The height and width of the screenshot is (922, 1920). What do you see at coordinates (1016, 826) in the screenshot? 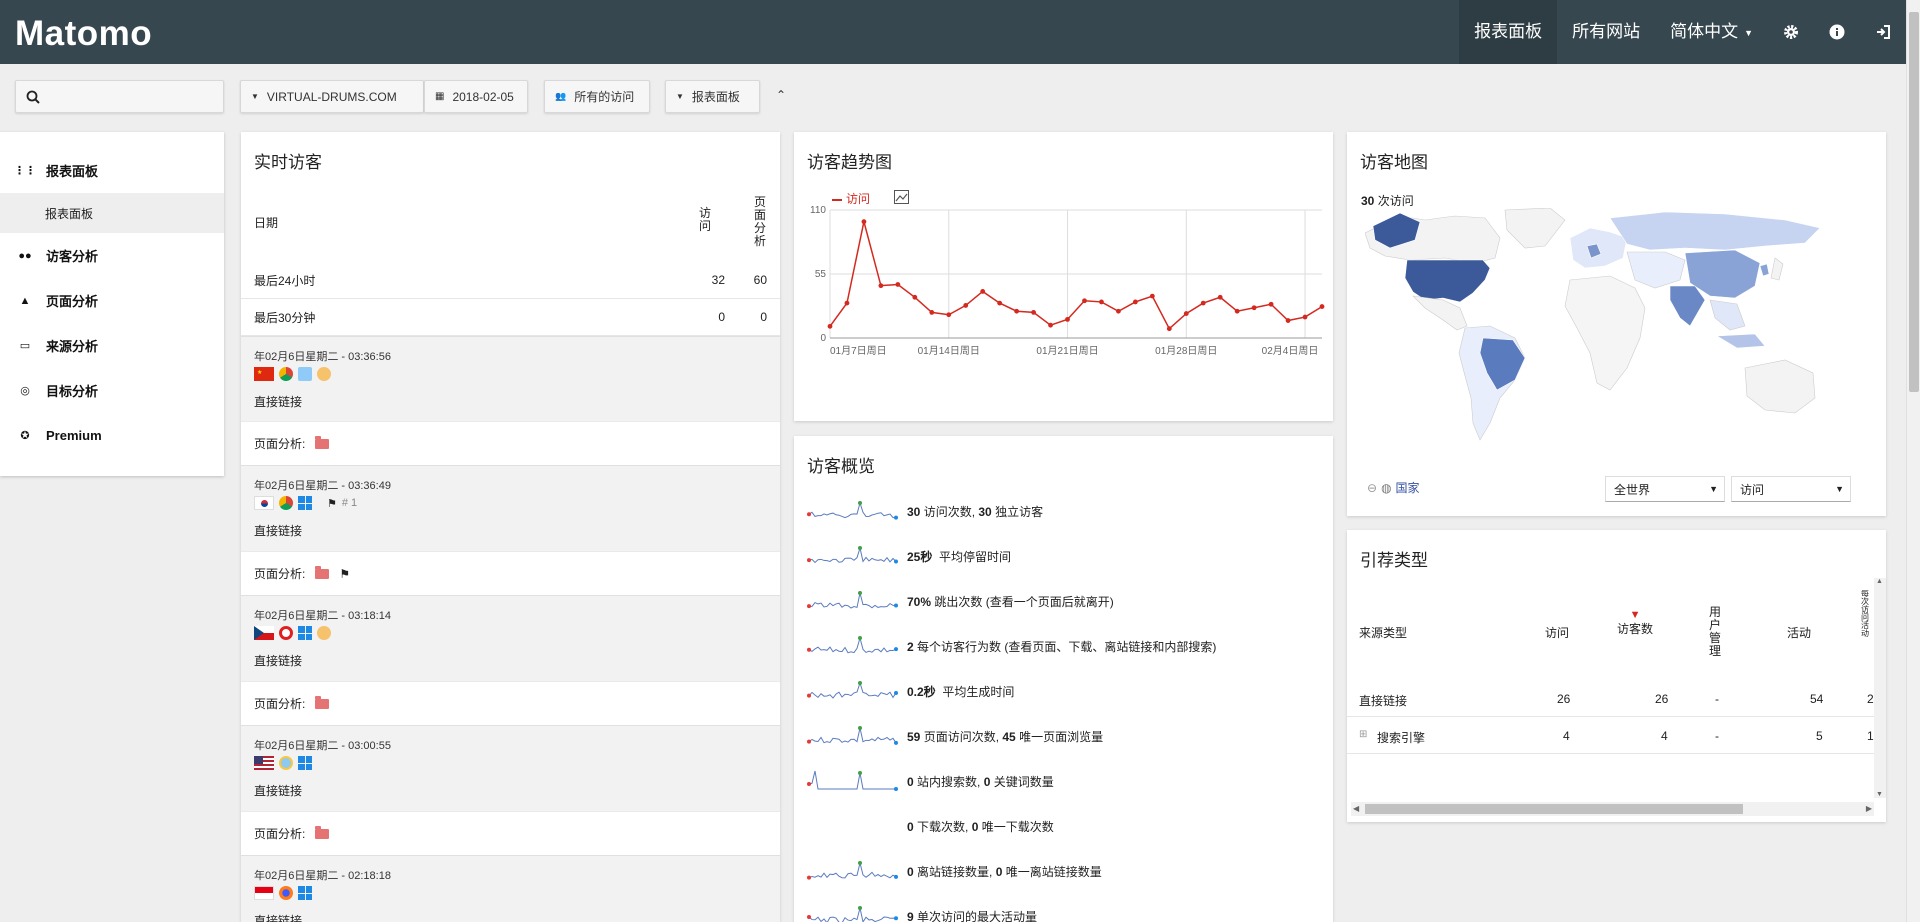
I see `overview-label: 唯一下载次数` at bounding box center [1016, 826].